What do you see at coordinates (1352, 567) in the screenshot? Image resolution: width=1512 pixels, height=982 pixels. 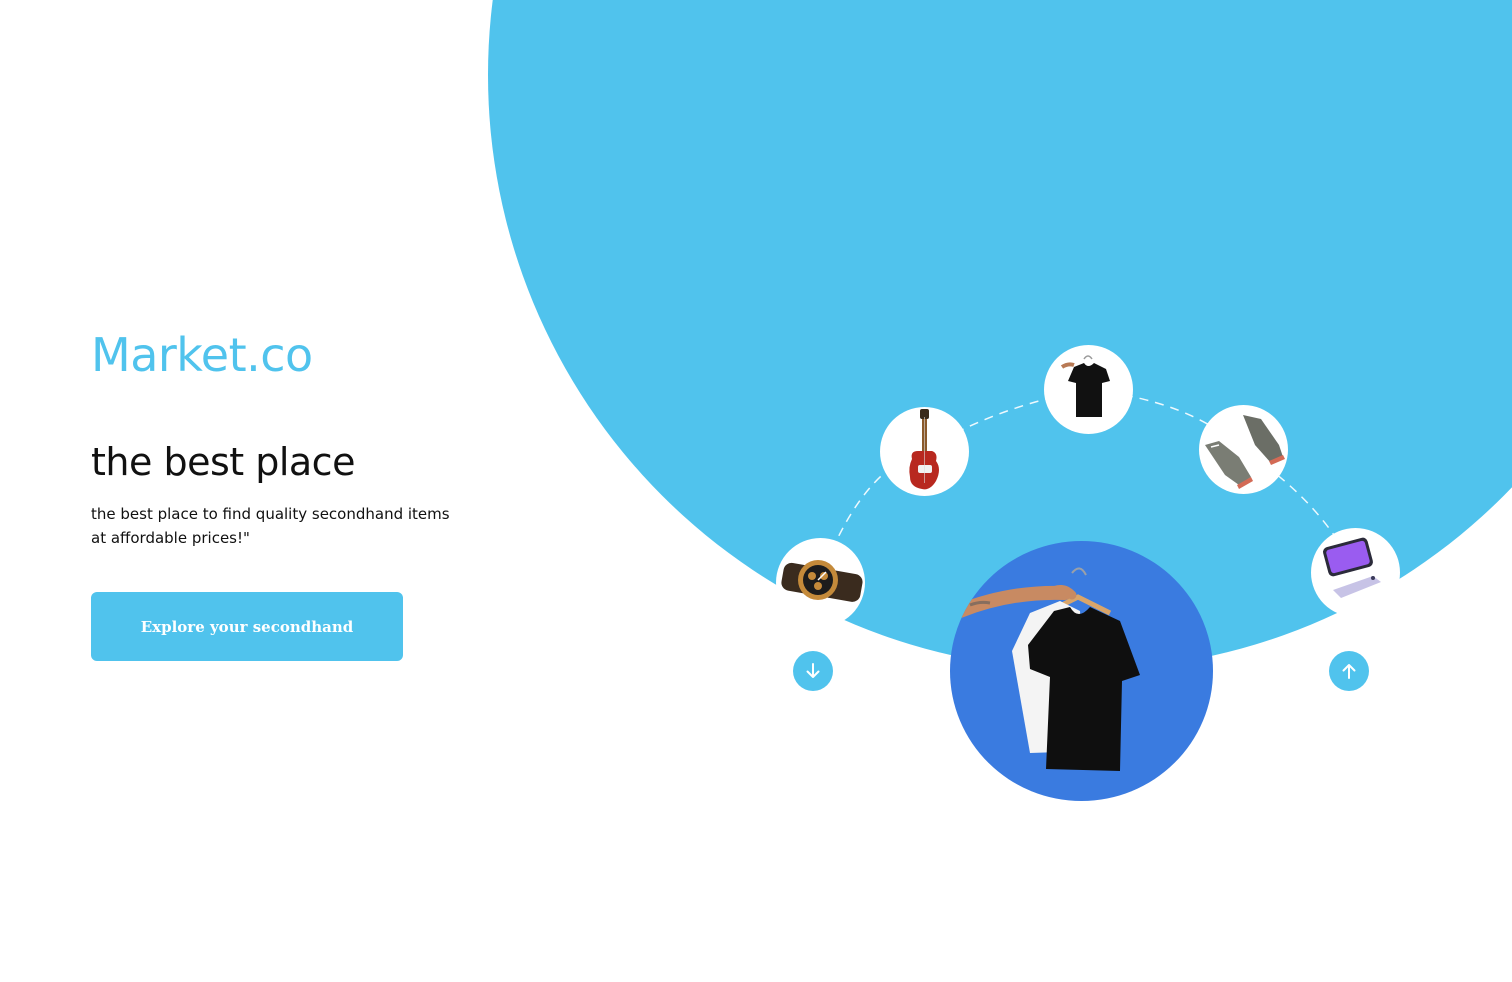 I see `phone-icon` at bounding box center [1352, 567].